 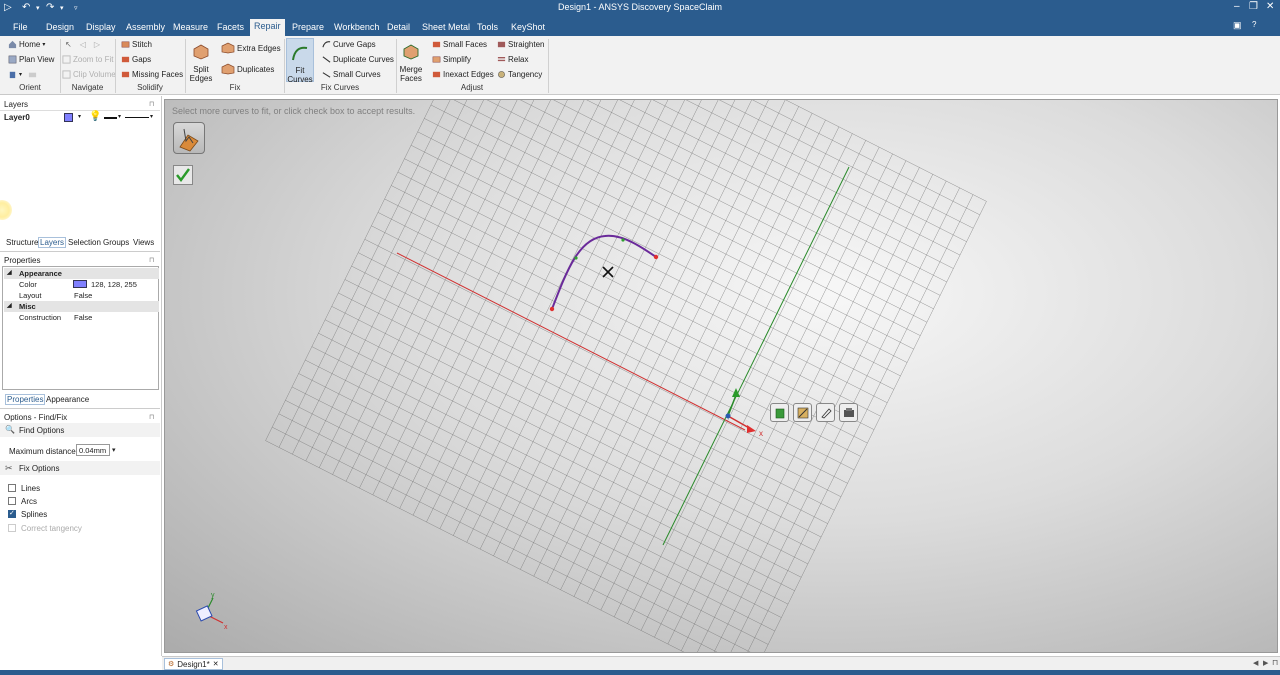 I want to click on merge-faces-button: Merge Faces, so click(x=411, y=62).